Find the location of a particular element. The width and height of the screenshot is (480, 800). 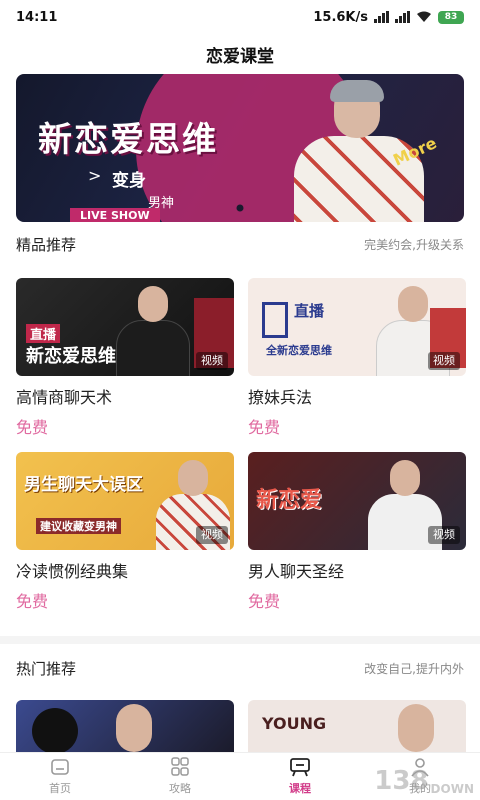

course-thumbnail: 男生聊天大误区 建议收藏变男神 视频 is located at coordinates (125, 501).